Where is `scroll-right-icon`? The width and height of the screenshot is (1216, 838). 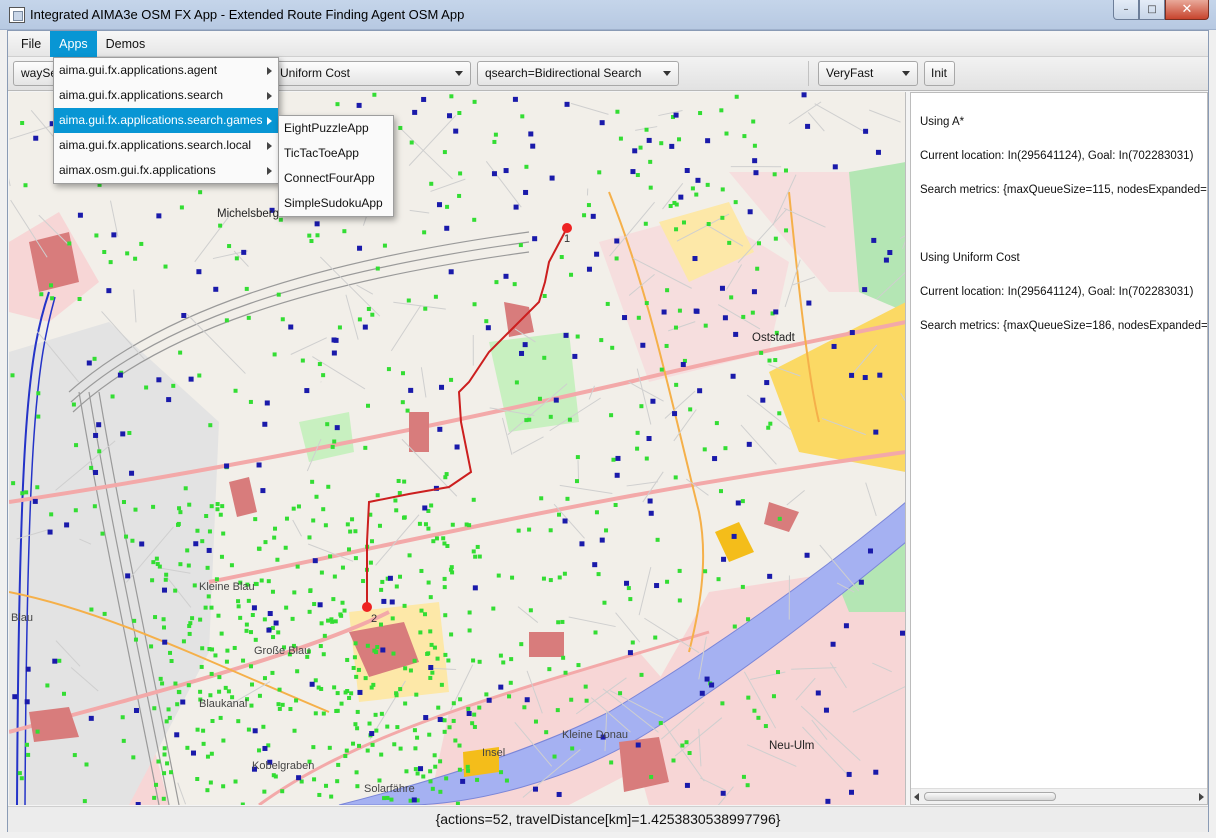
scroll-right-icon is located at coordinates (1201, 797).